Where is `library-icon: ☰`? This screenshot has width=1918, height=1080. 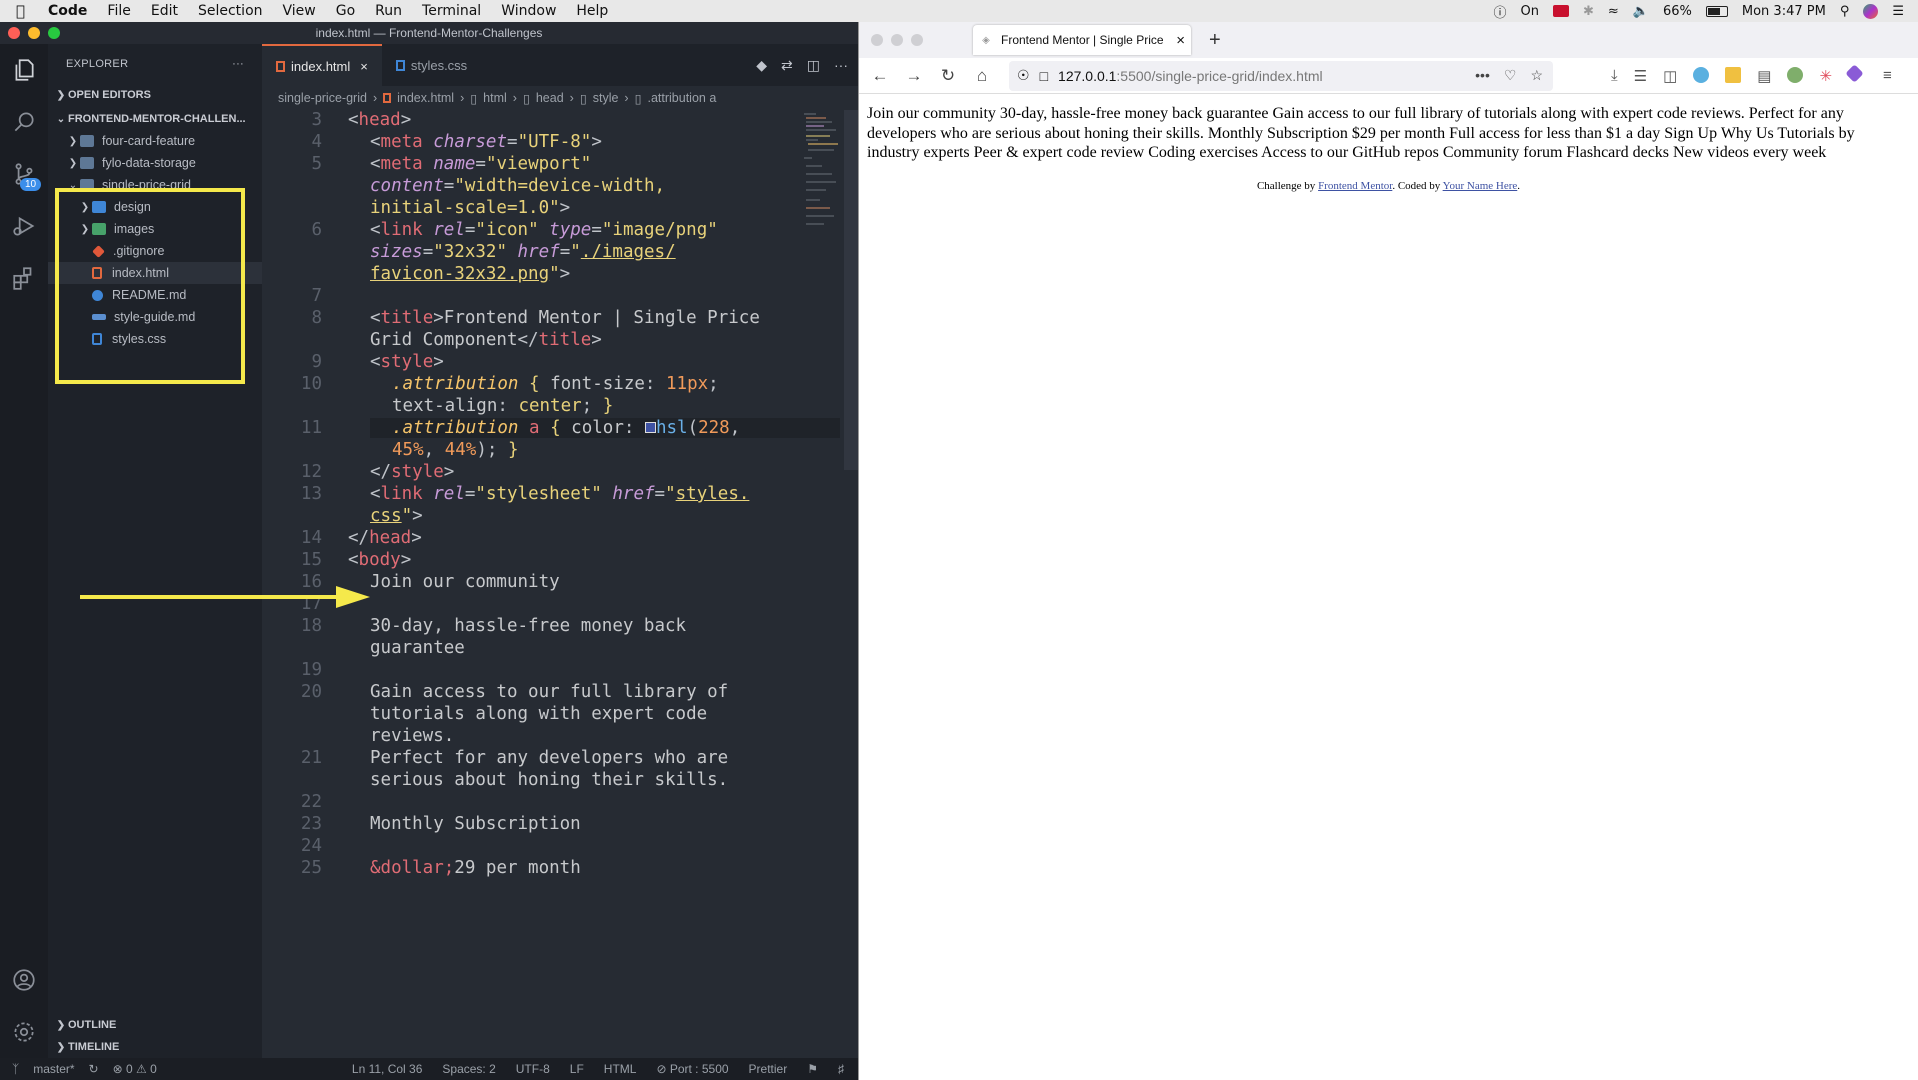
library-icon: ☰ is located at coordinates (1640, 76).